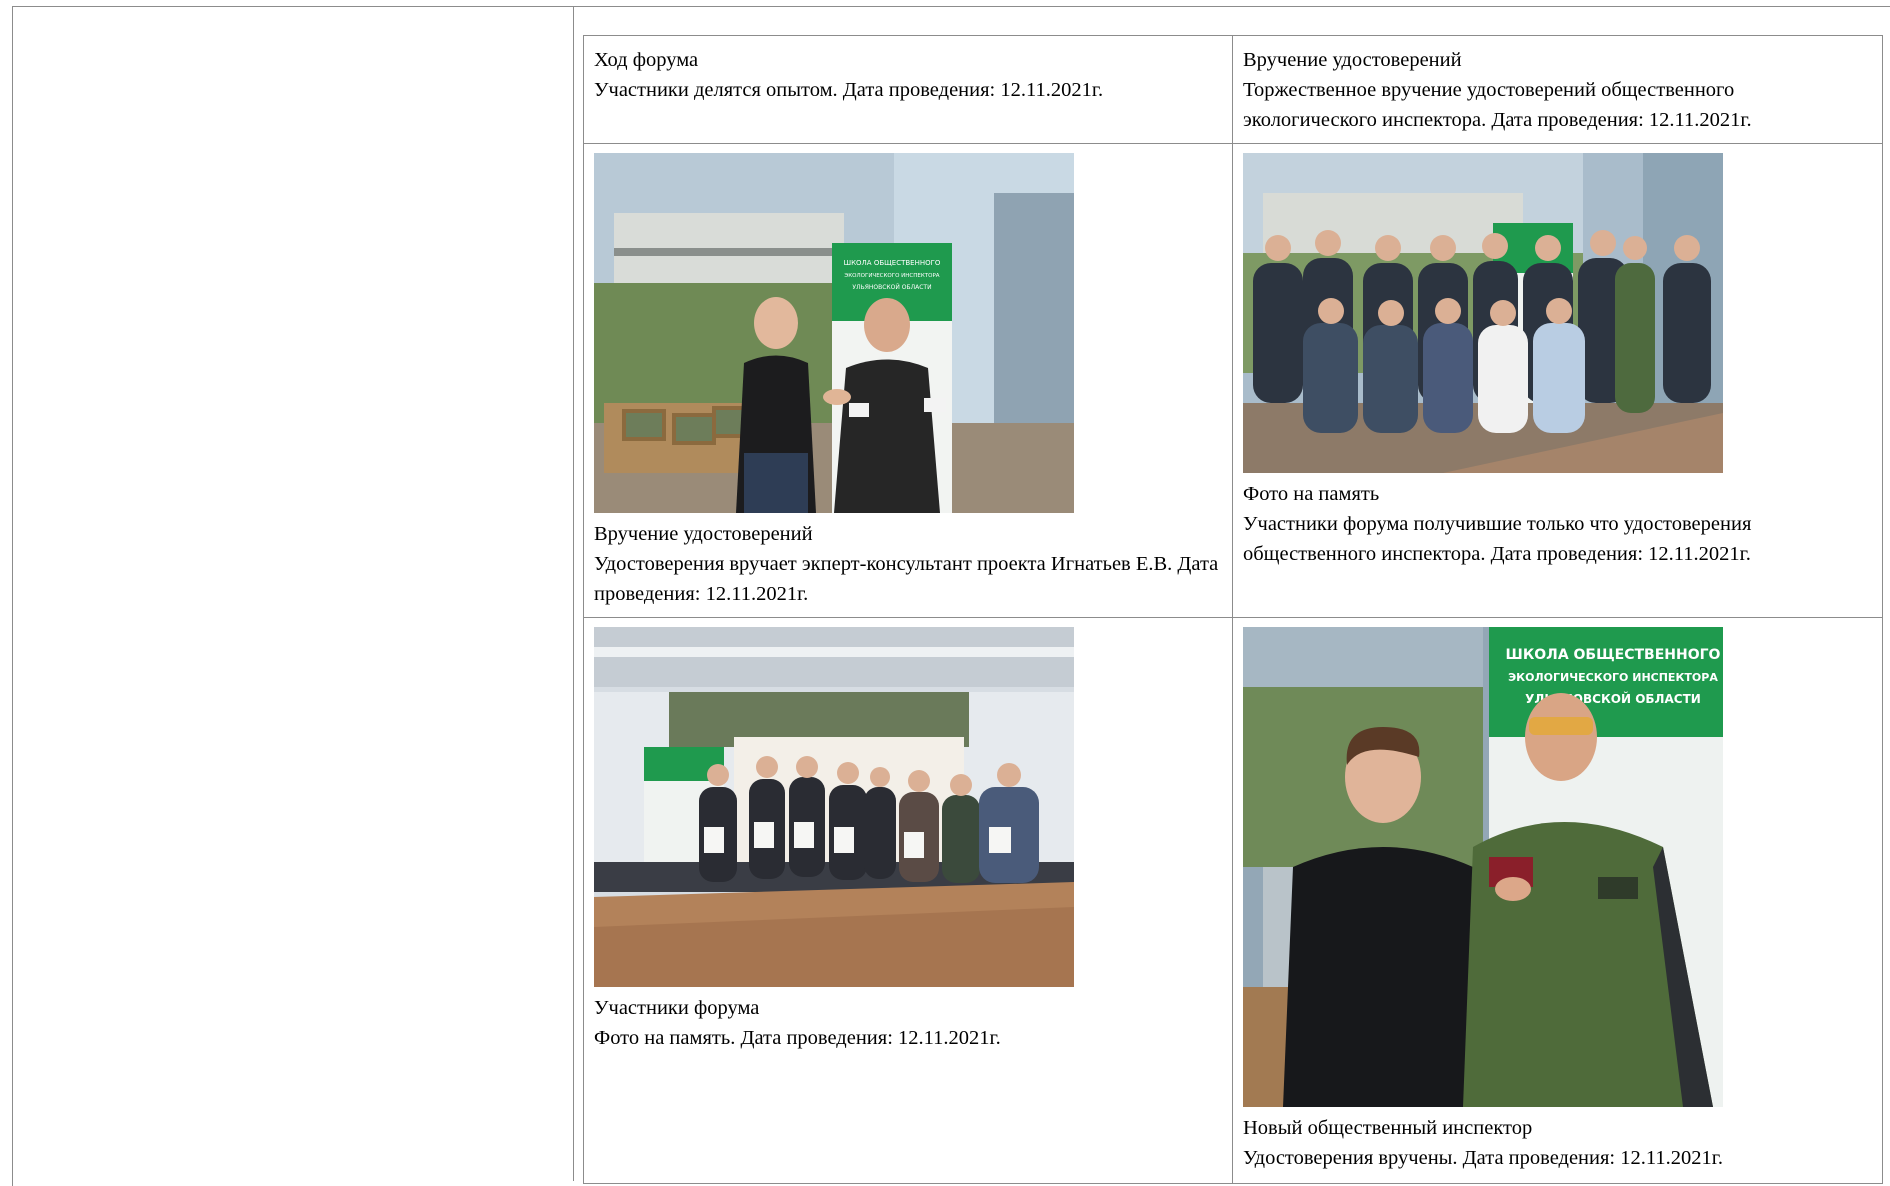 The height and width of the screenshot is (1186, 1890). Describe the element at coordinates (1388, 1128) in the screenshot. I see `caption-title: Новый общественный инспектор` at that location.